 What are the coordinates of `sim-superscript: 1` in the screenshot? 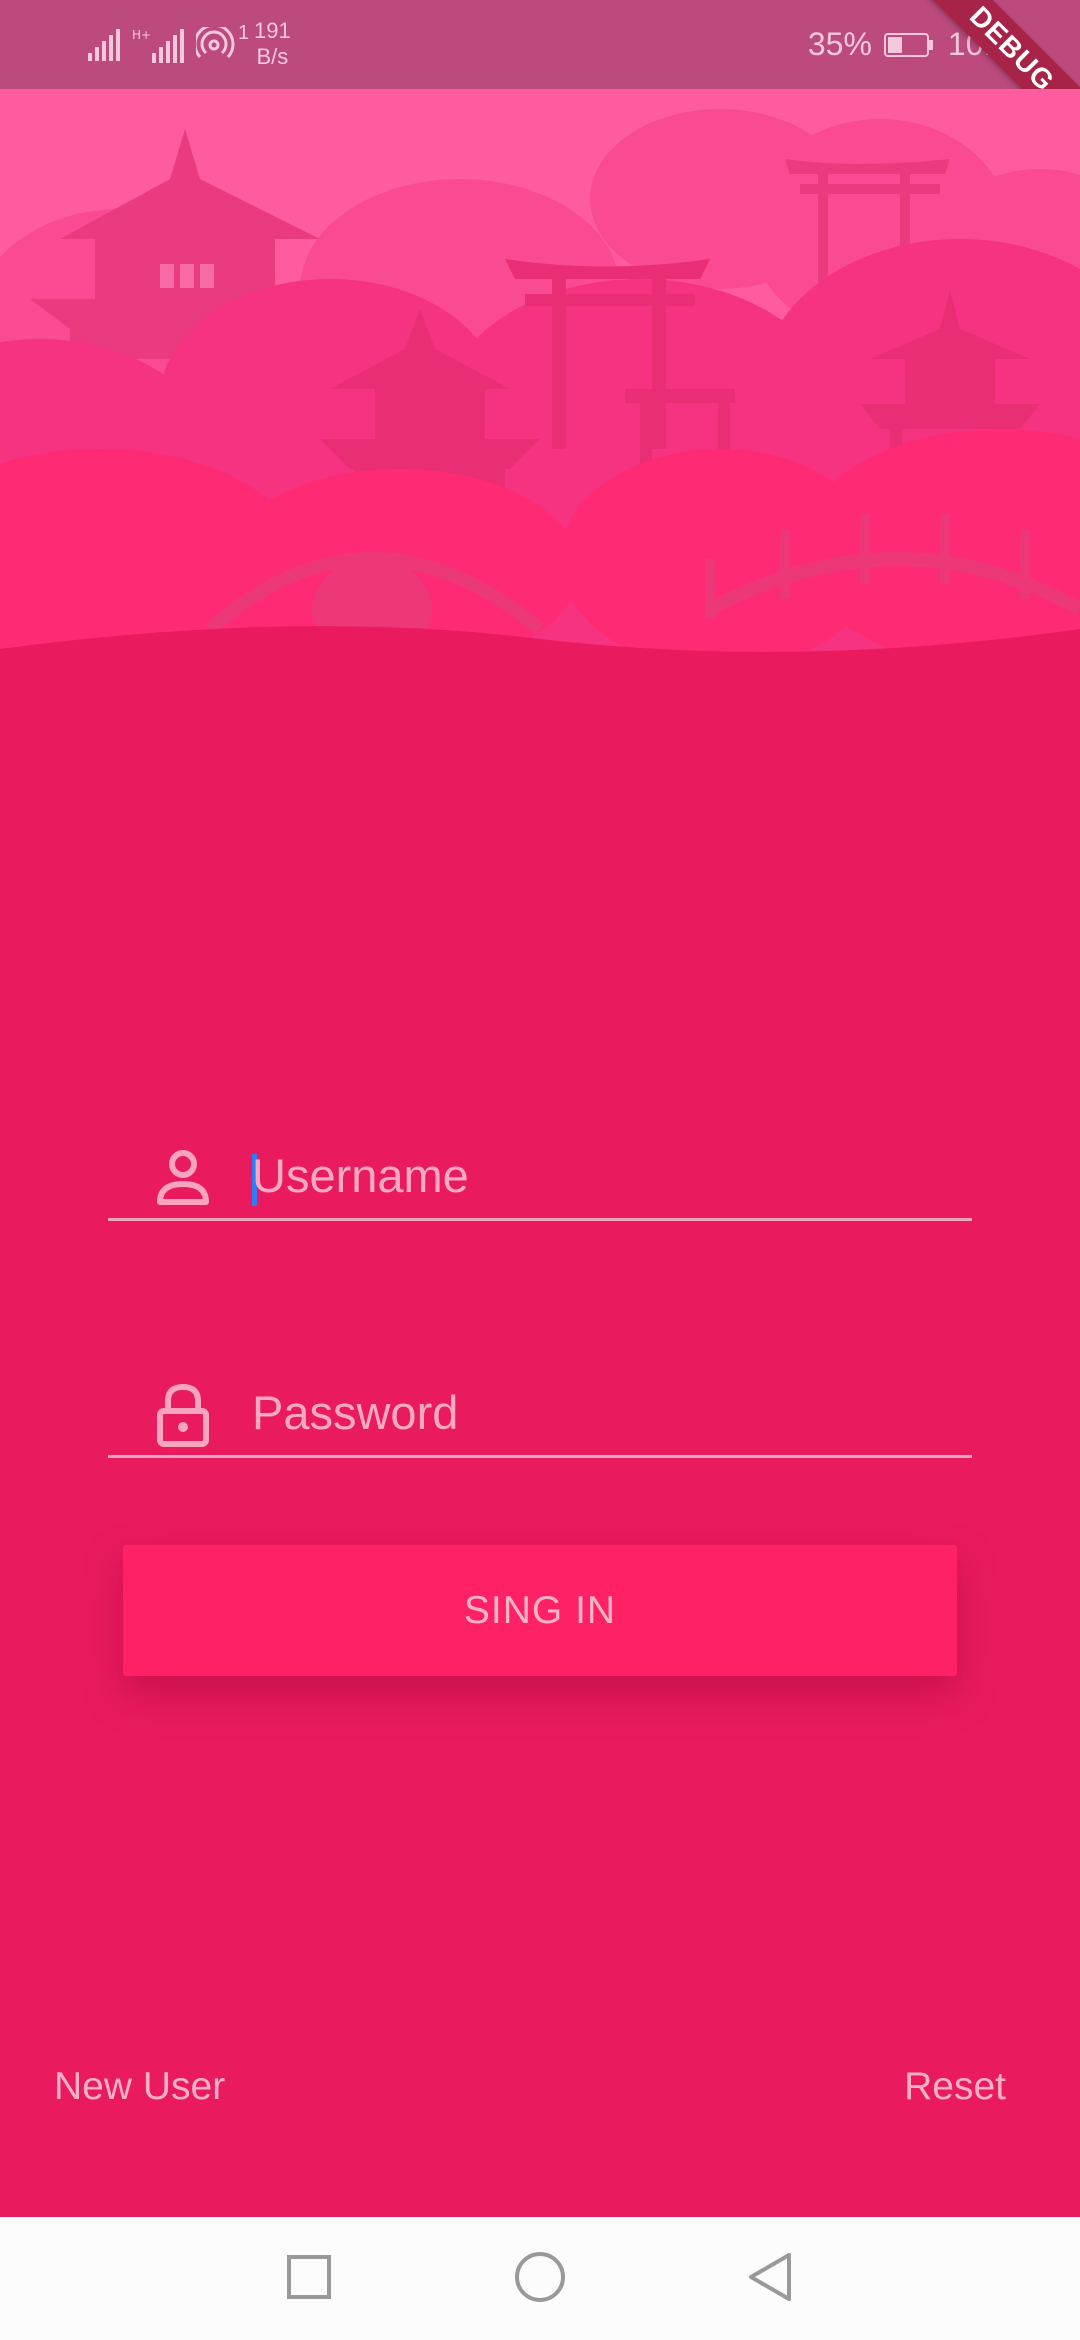 It's located at (244, 33).